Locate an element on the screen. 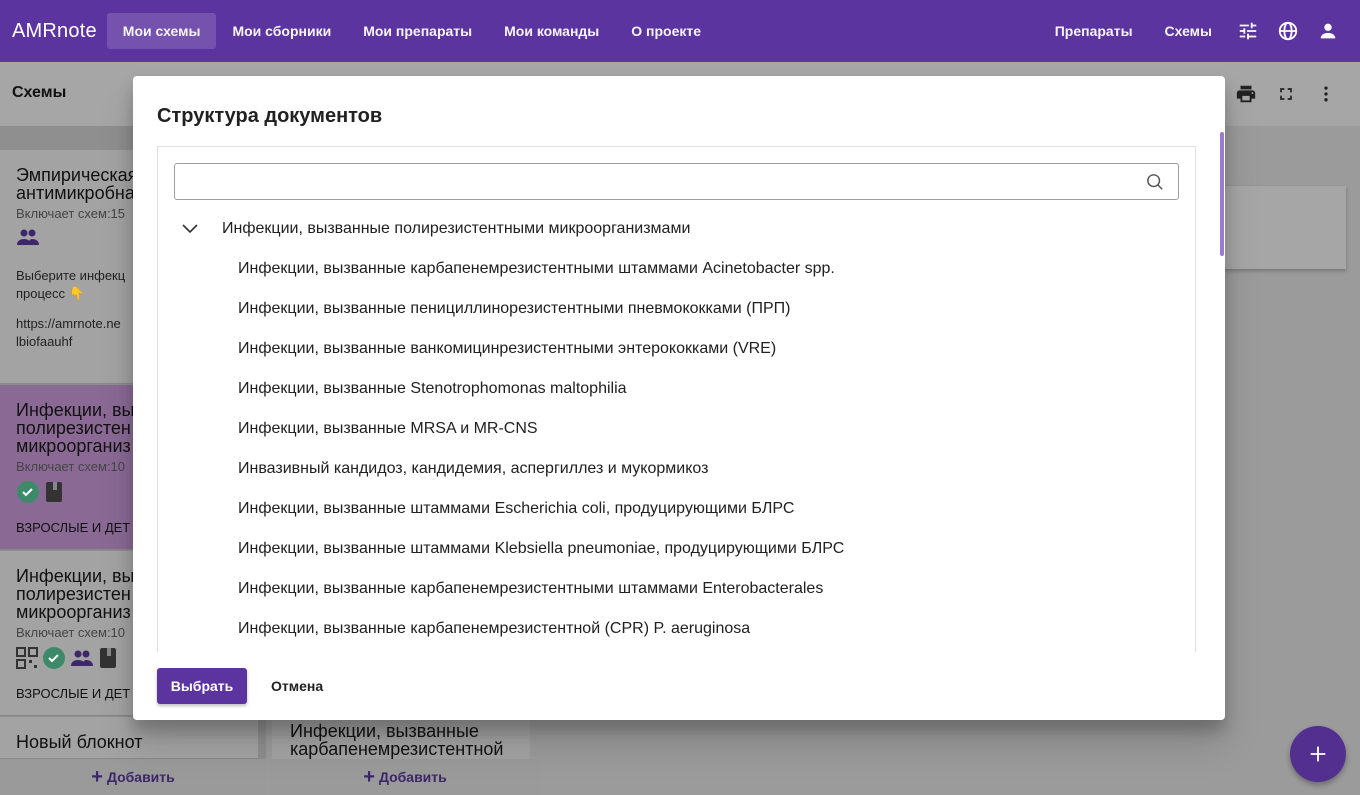 Image resolution: width=1360 pixels, height=795 pixels. plus-icon is located at coordinates (1318, 754).